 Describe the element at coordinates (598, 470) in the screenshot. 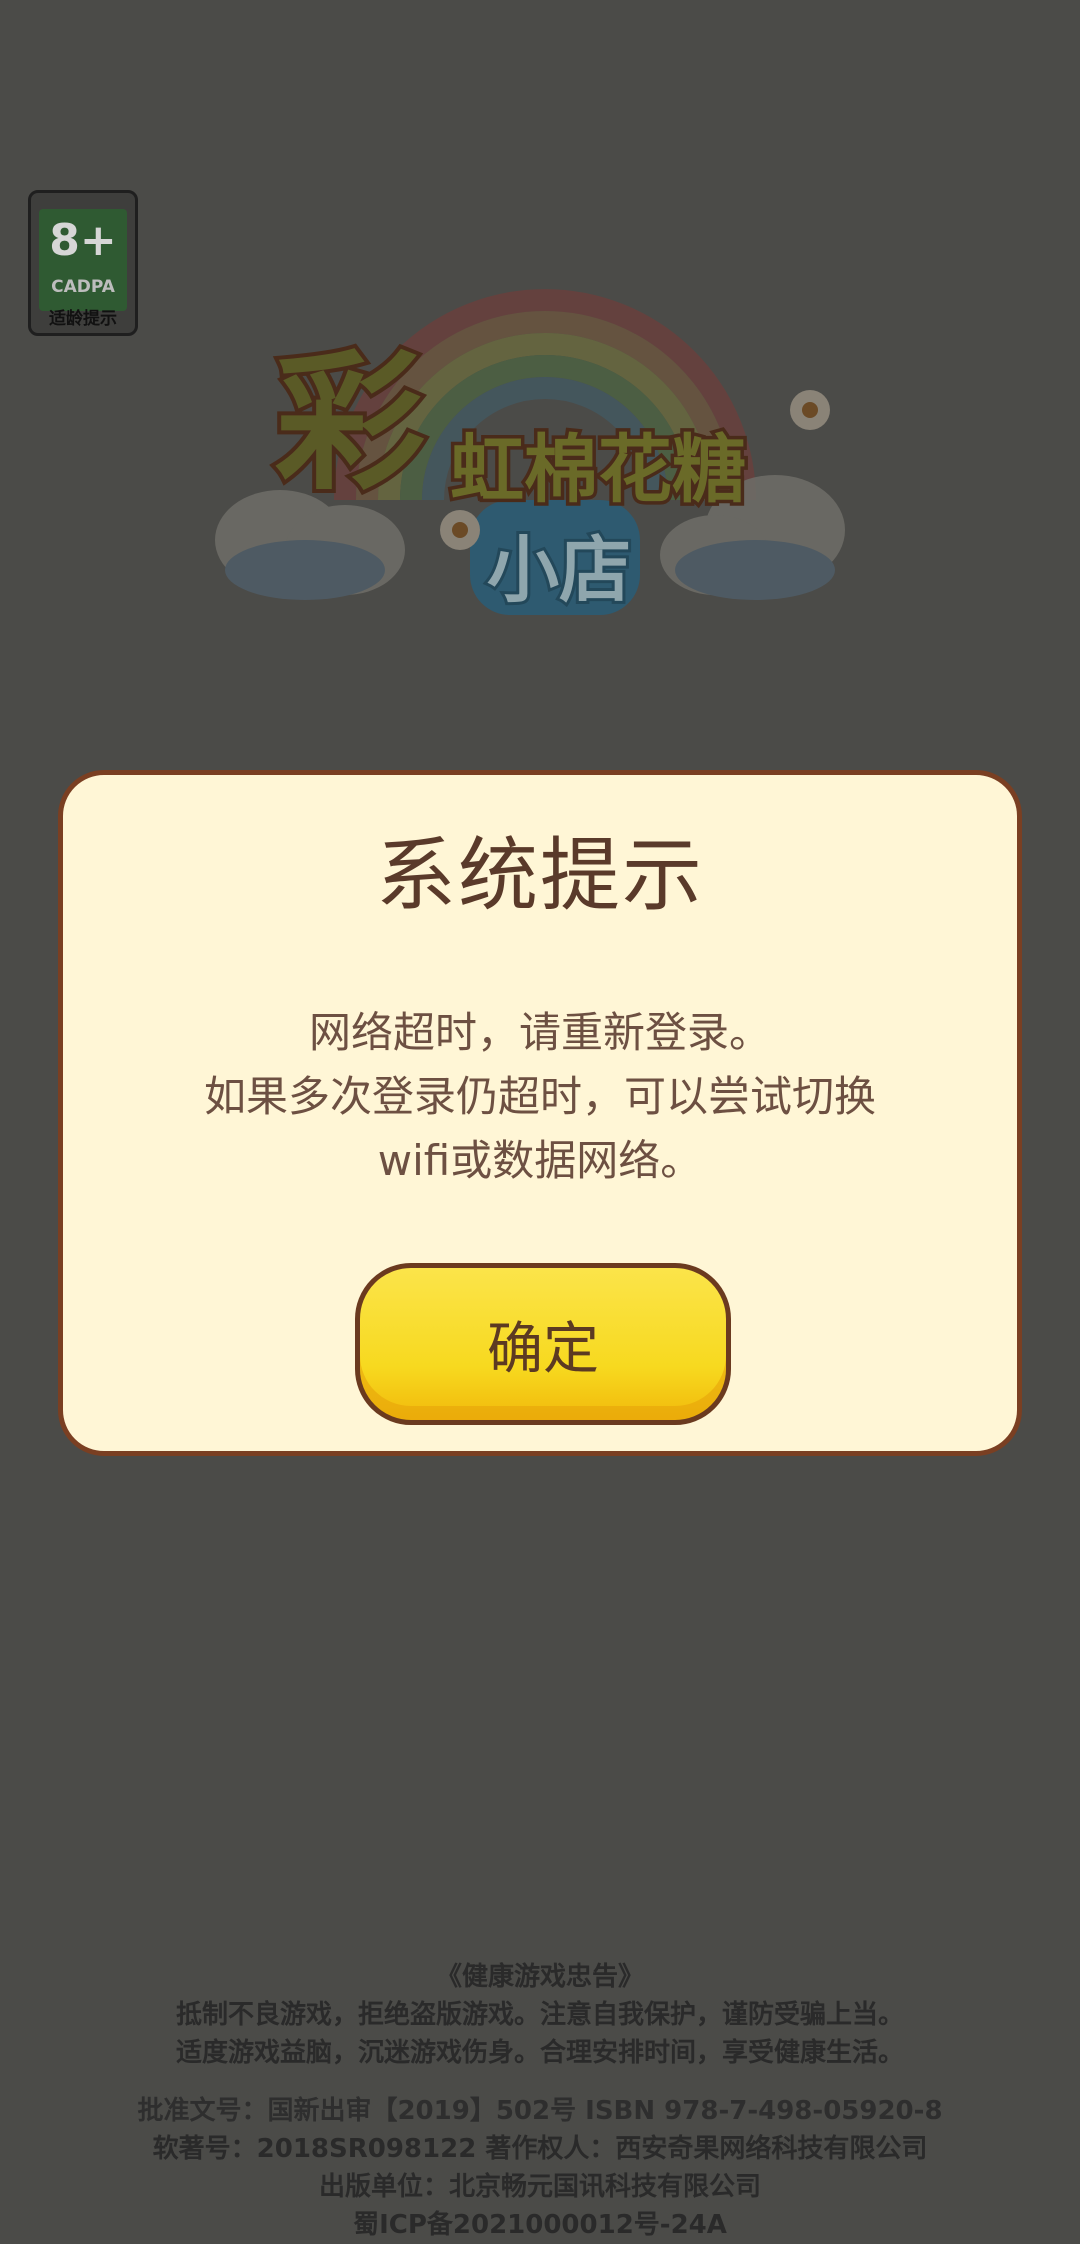

I see `logo-line1: 虹棉花糖` at that location.